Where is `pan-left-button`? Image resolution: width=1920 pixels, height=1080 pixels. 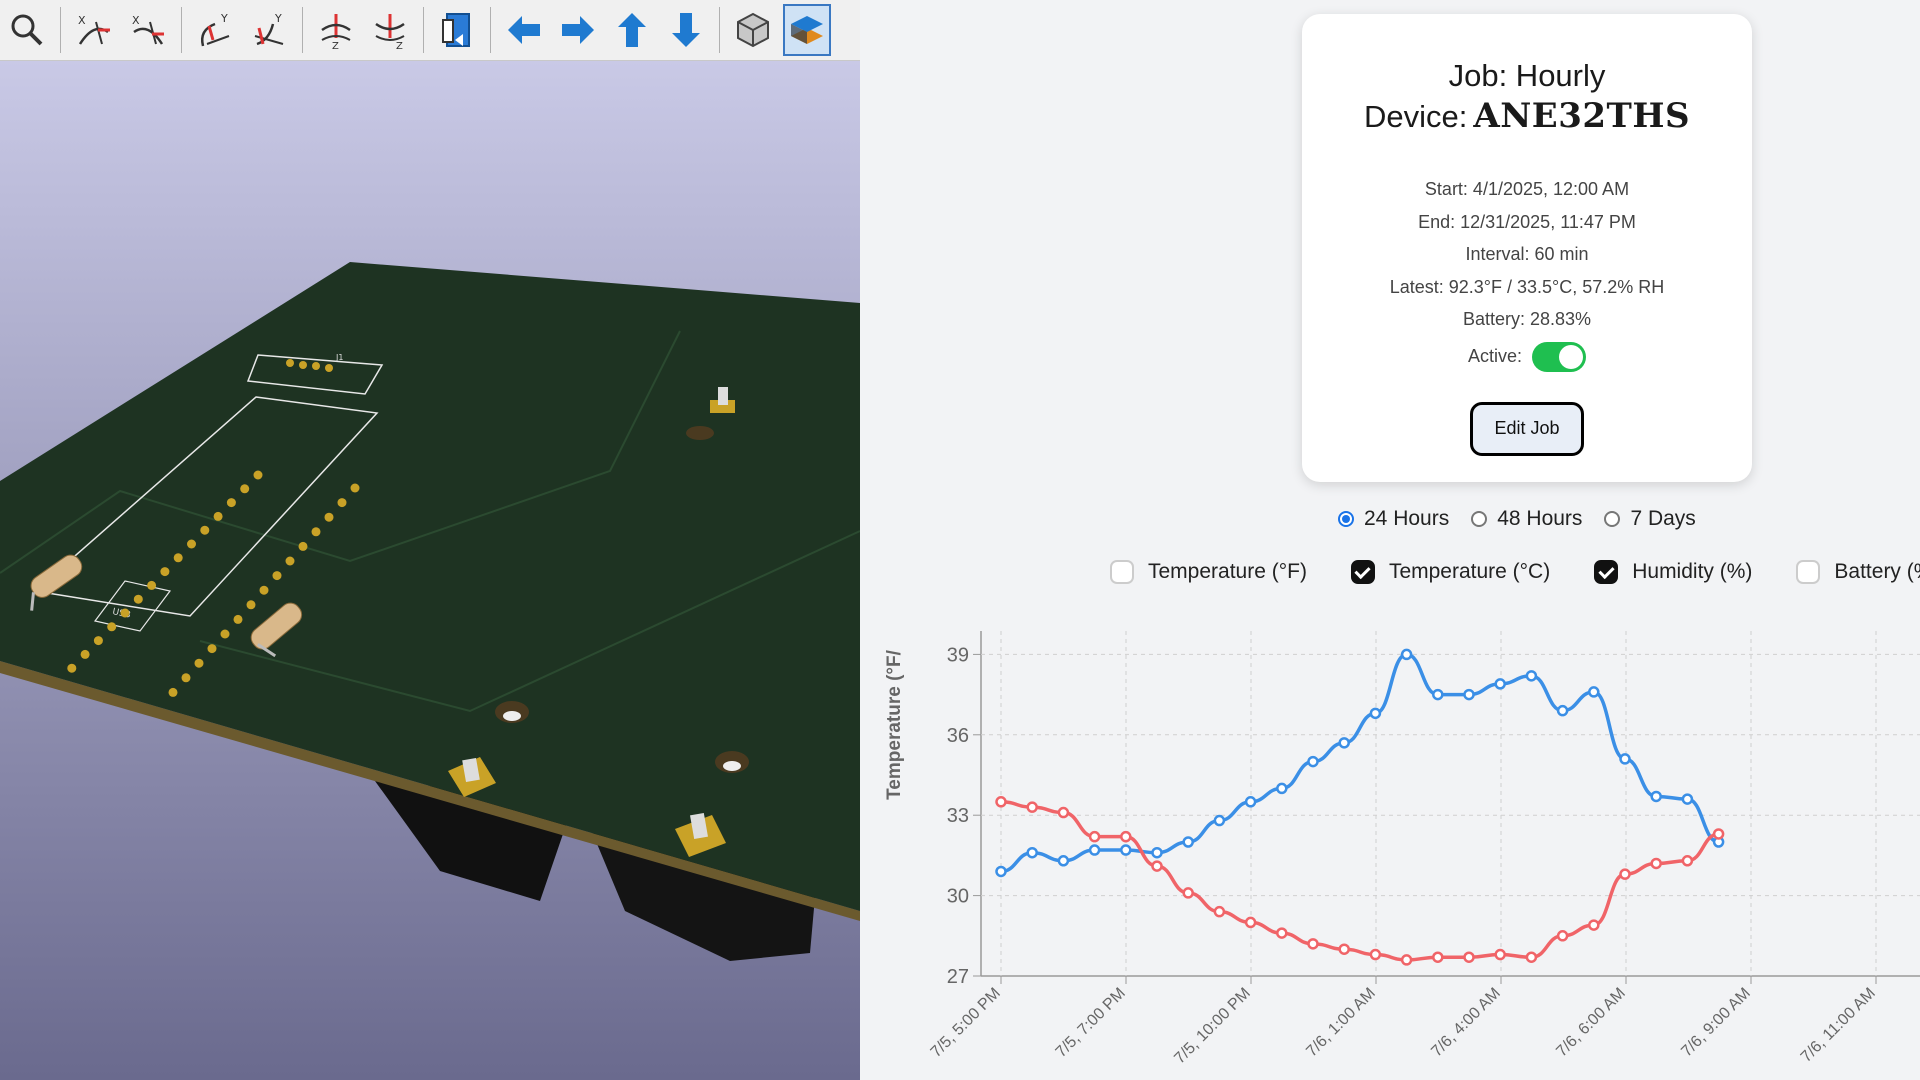 pan-left-button is located at coordinates (524, 30).